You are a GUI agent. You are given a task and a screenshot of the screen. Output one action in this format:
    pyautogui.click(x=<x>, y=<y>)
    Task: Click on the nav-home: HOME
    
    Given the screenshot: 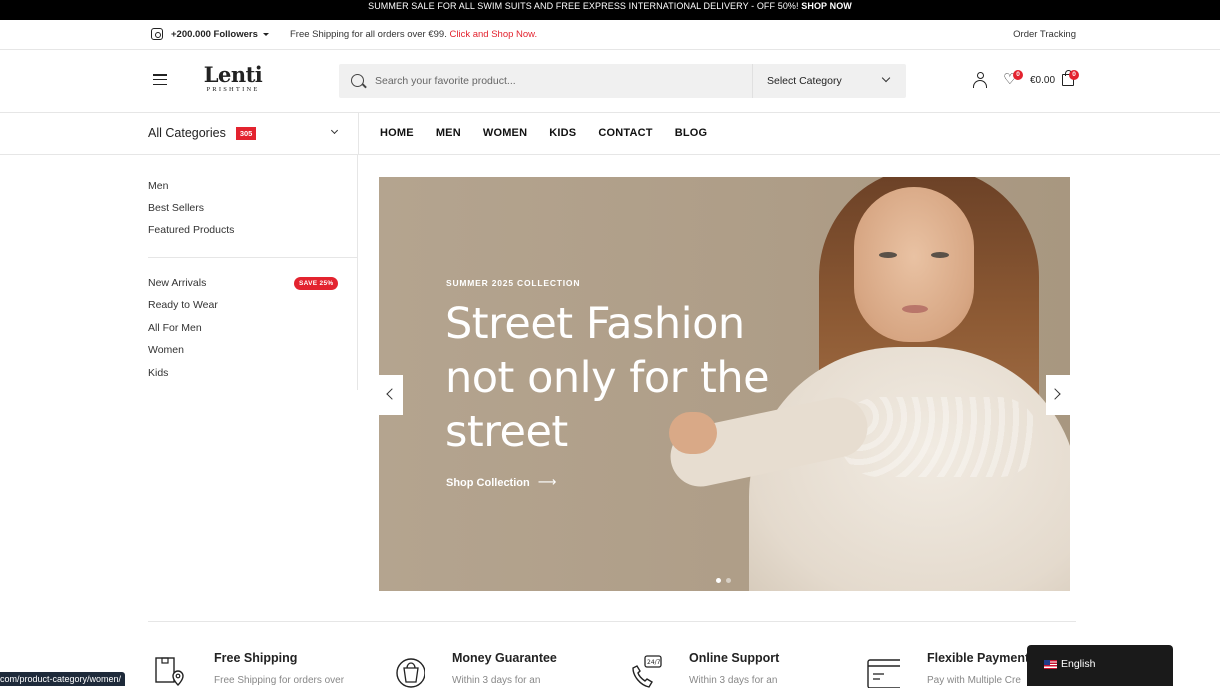 What is the action you would take?
    pyautogui.click(x=397, y=133)
    